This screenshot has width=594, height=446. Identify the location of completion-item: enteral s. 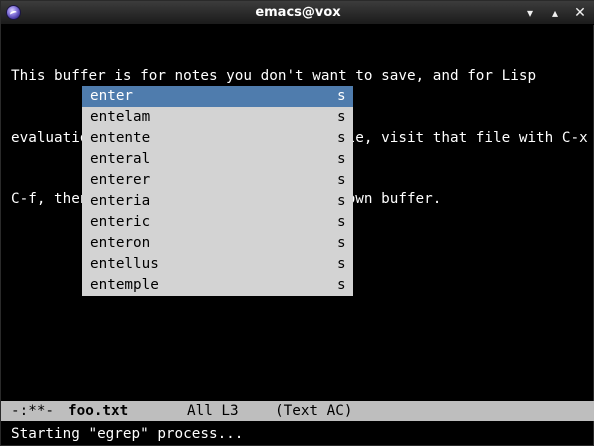
(217, 159).